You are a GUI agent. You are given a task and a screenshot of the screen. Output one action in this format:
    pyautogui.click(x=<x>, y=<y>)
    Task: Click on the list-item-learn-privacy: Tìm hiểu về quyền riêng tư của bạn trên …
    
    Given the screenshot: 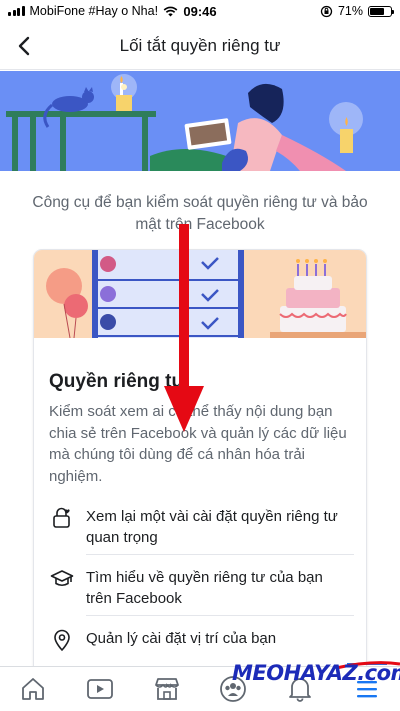 What is the action you would take?
    pyautogui.click(x=200, y=588)
    